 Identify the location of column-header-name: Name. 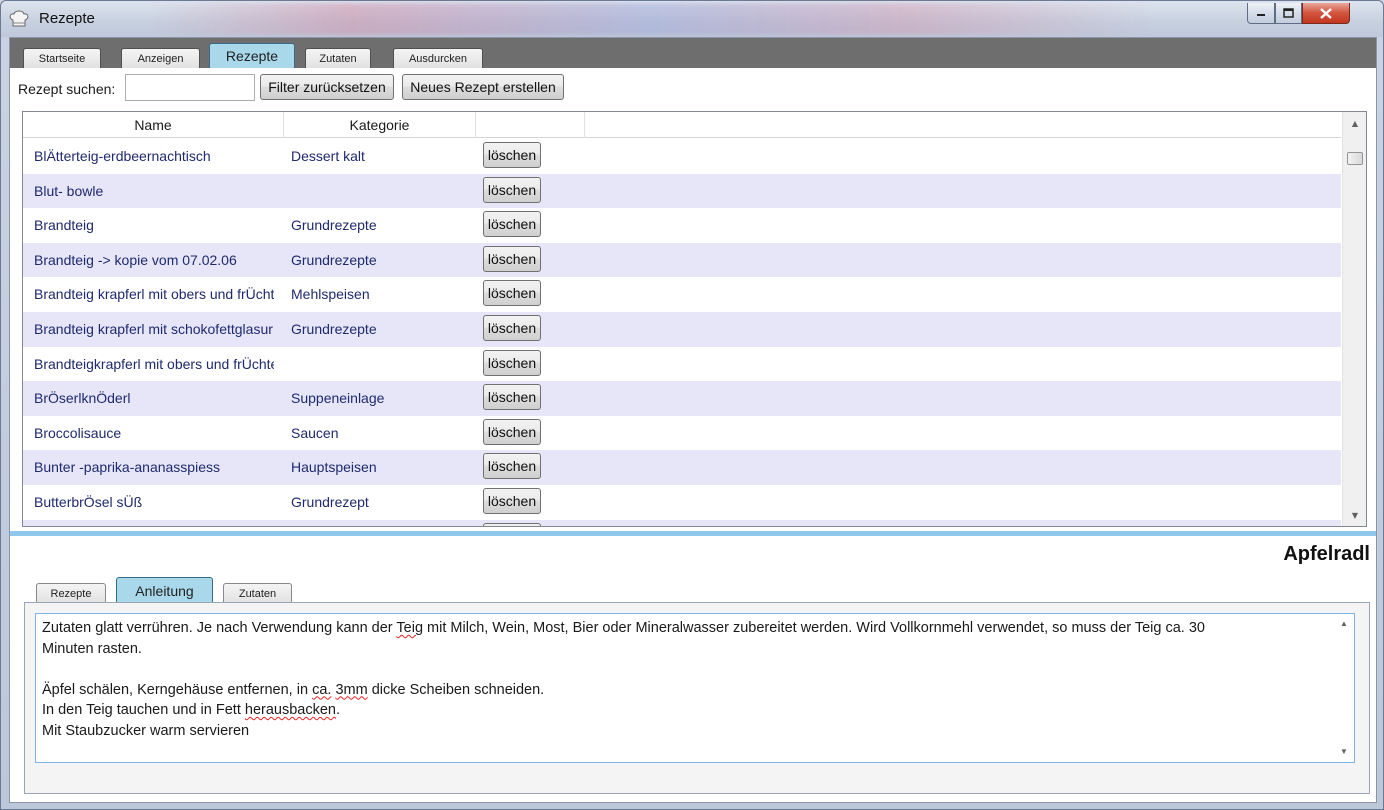
(153, 125).